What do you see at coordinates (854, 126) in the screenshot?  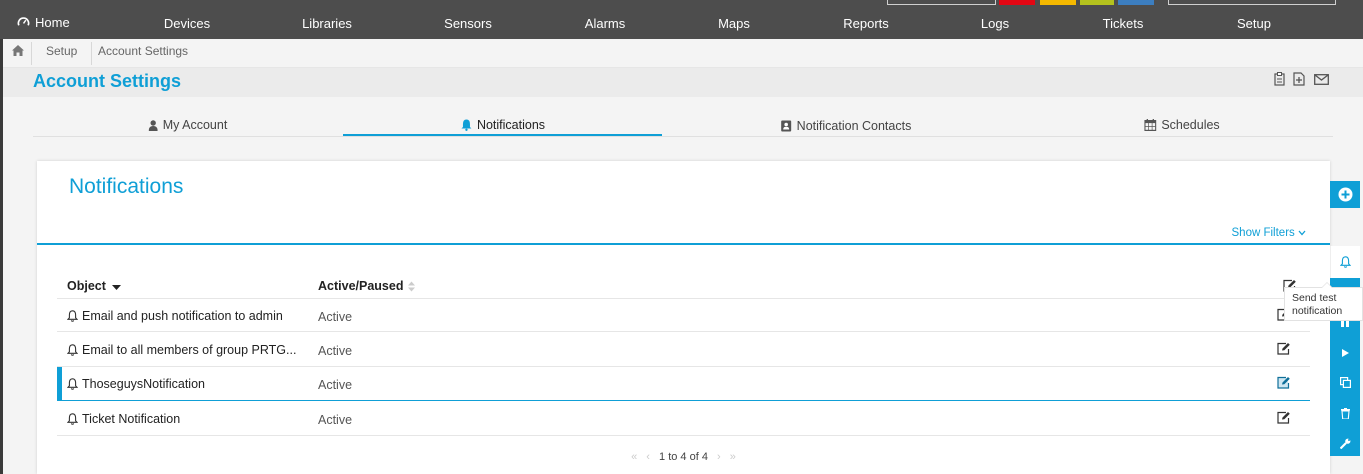 I see `tab-label: Notification Contacts` at bounding box center [854, 126].